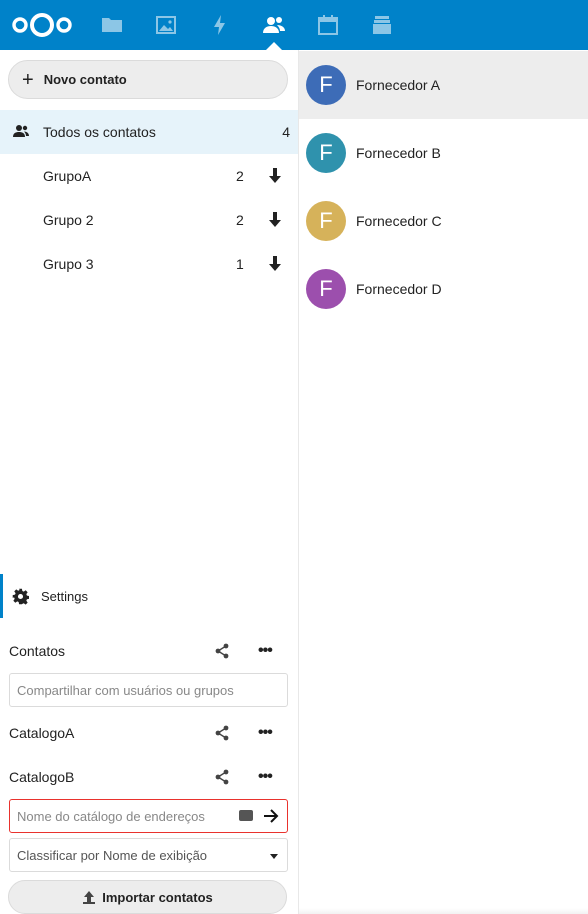 This screenshot has height=914, width=588. What do you see at coordinates (148, 79) in the screenshot?
I see `new-contact-button: + Novo contato` at bounding box center [148, 79].